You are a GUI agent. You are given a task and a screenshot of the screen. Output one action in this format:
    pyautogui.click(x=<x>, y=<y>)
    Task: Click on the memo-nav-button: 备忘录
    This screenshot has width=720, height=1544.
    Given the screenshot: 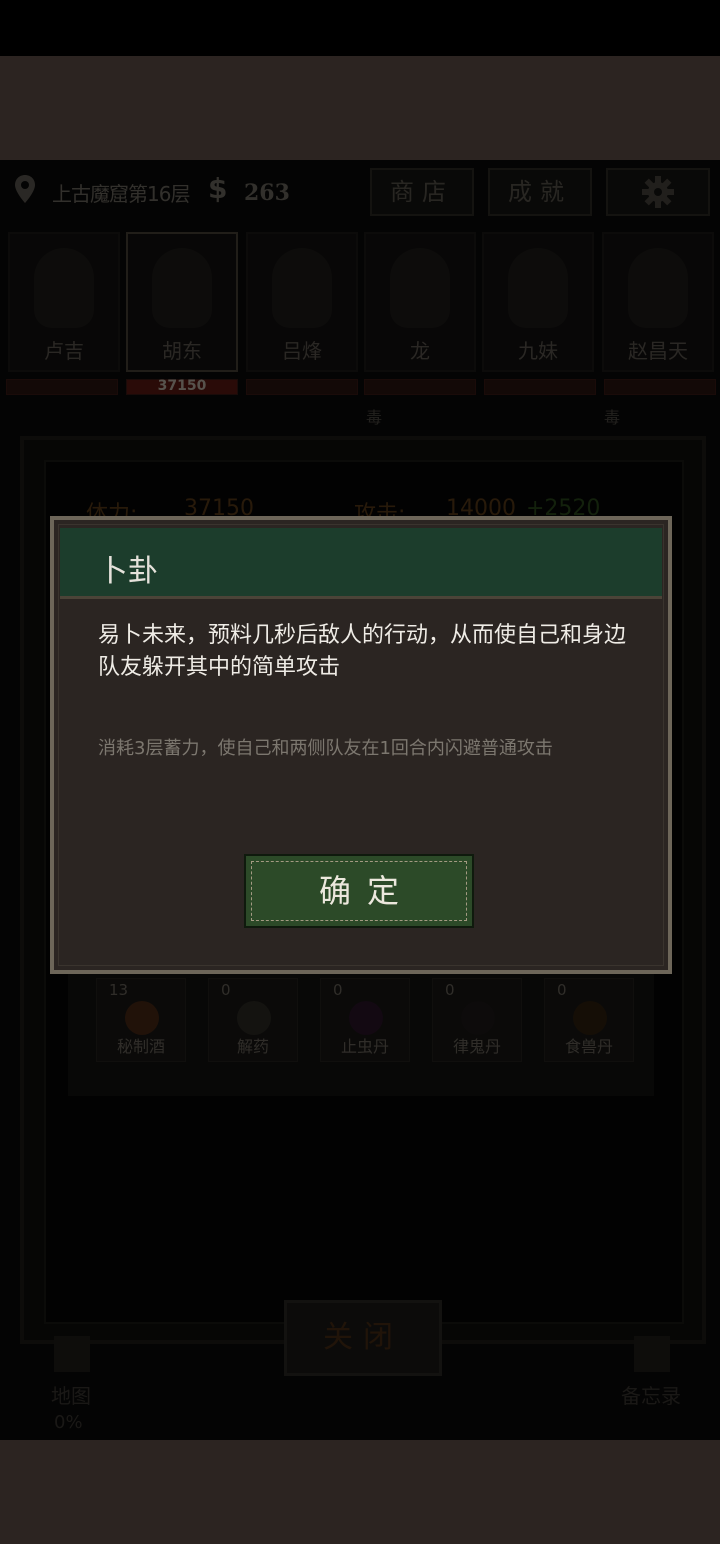 What is the action you would take?
    pyautogui.click(x=651, y=1384)
    